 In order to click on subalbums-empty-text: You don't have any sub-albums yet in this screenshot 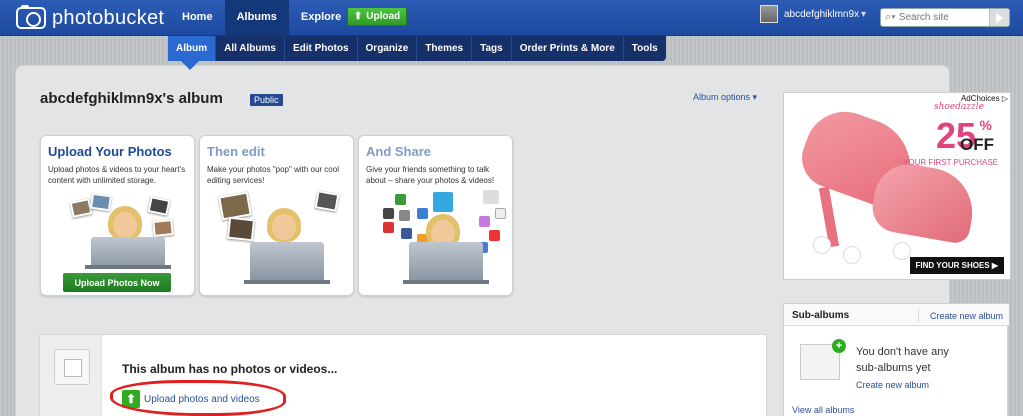, I will do `click(902, 360)`.